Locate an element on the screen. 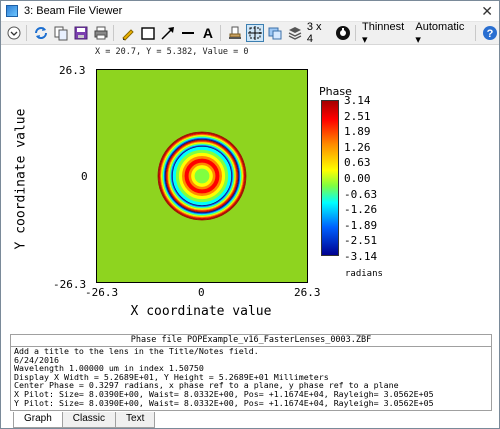  tab-text: Text is located at coordinates (135, 420).